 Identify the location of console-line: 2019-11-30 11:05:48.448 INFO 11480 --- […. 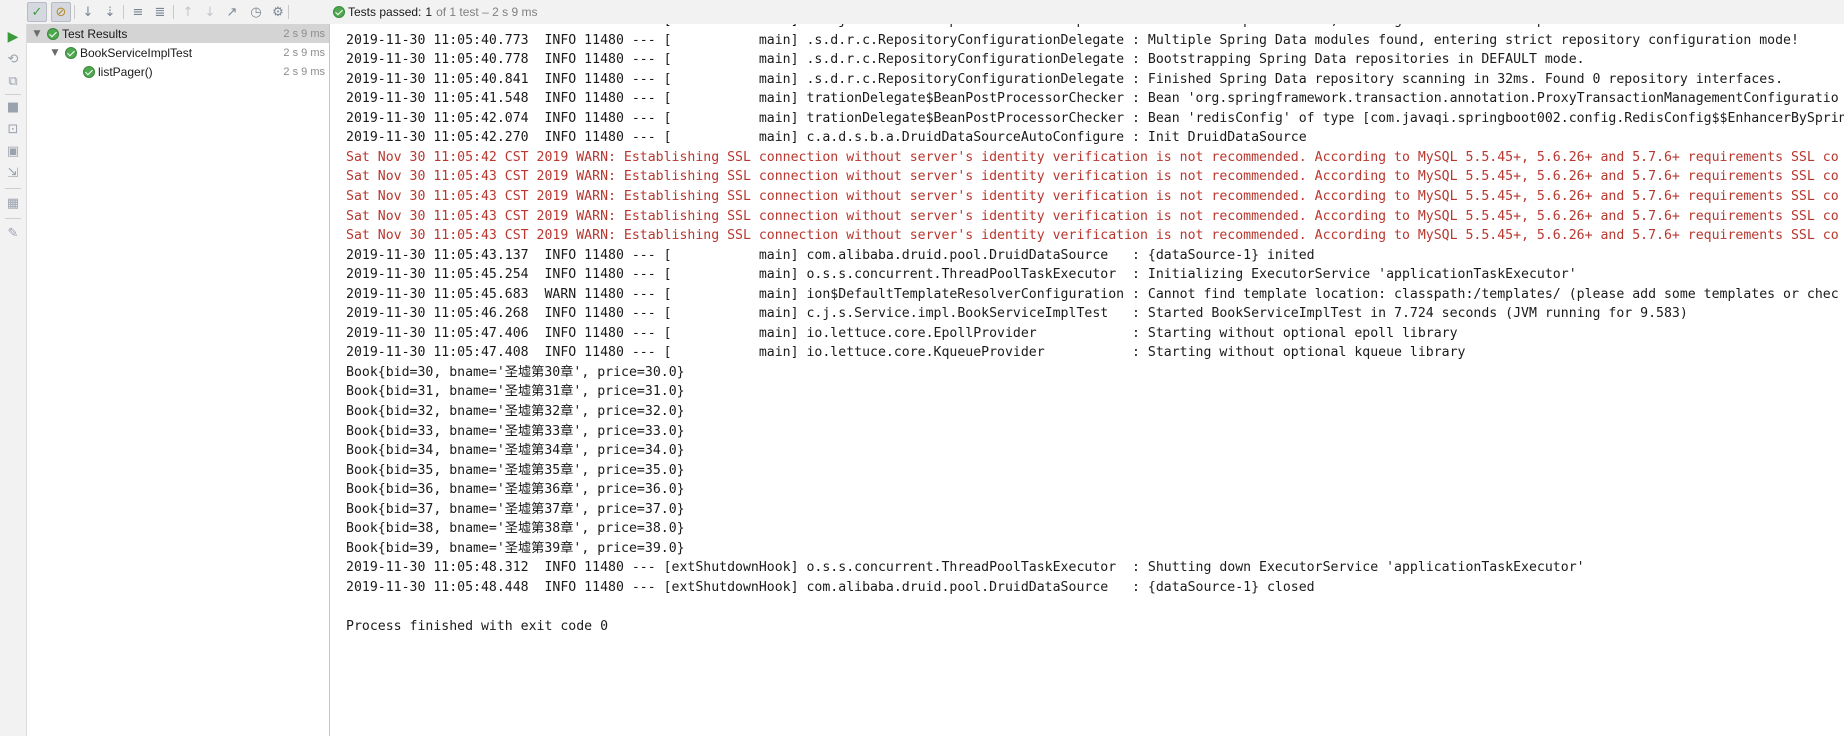
(830, 587).